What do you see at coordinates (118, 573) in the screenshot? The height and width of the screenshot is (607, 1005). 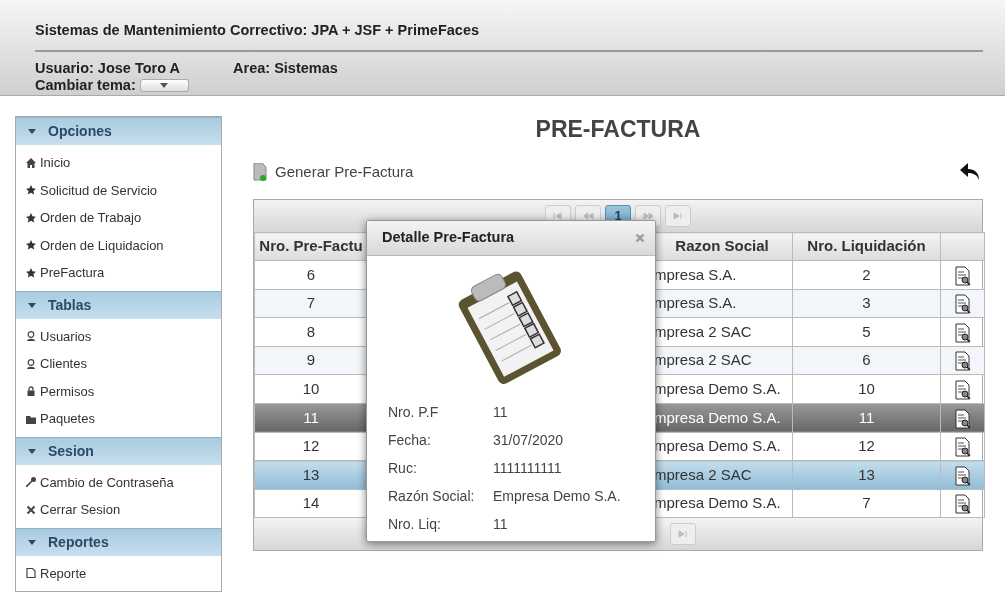 I see `menu-item: Reporte` at bounding box center [118, 573].